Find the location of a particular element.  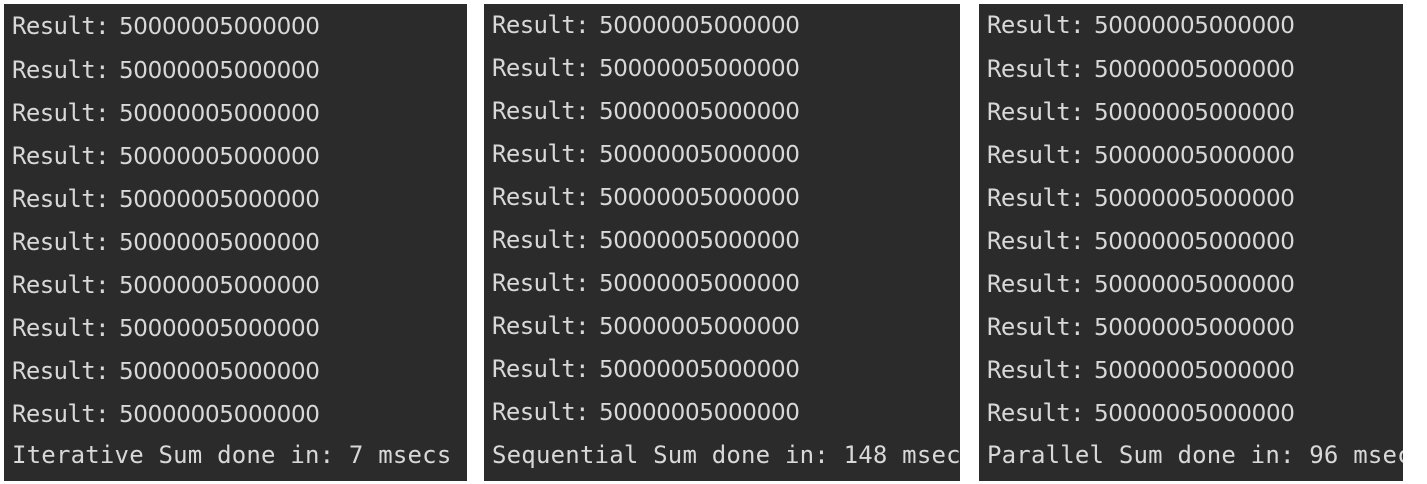

timing-summary: Iterative Sum done in: 7 msecs is located at coordinates (232, 455).